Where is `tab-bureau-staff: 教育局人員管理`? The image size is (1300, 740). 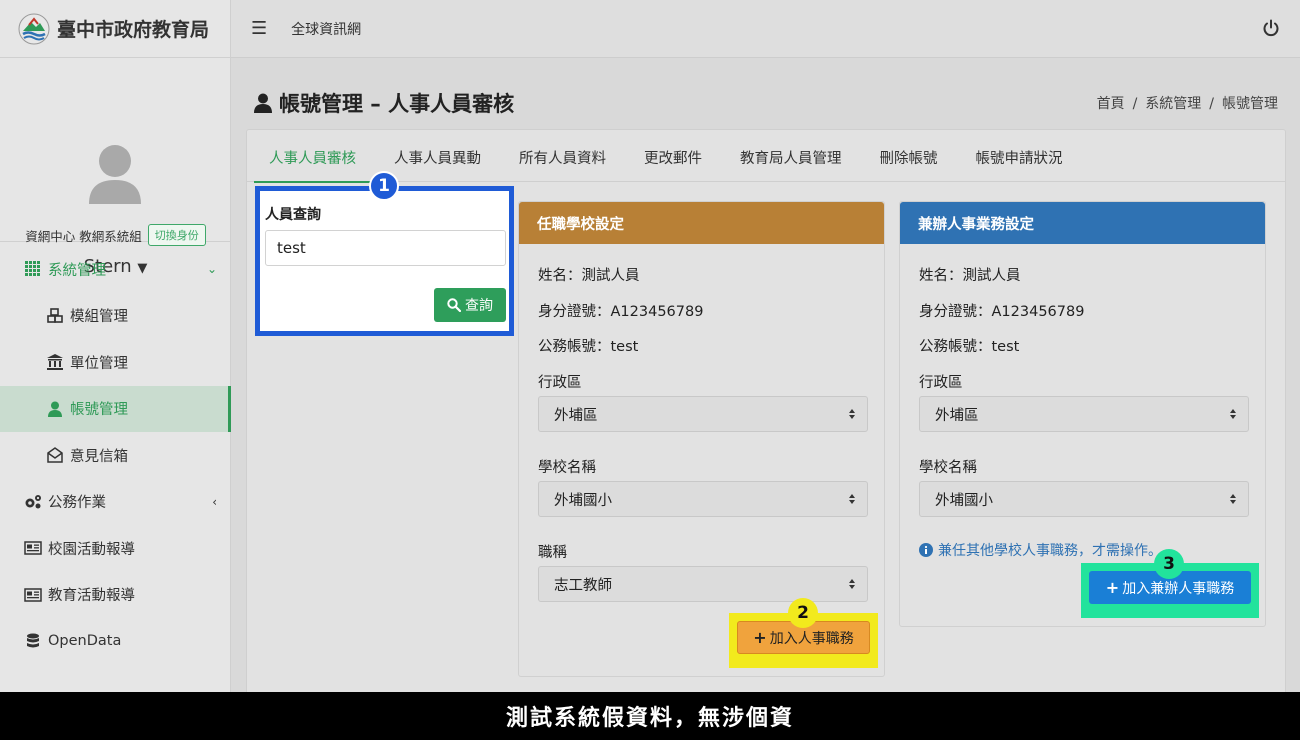
tab-bureau-staff: 教育局人員管理 is located at coordinates (791, 156).